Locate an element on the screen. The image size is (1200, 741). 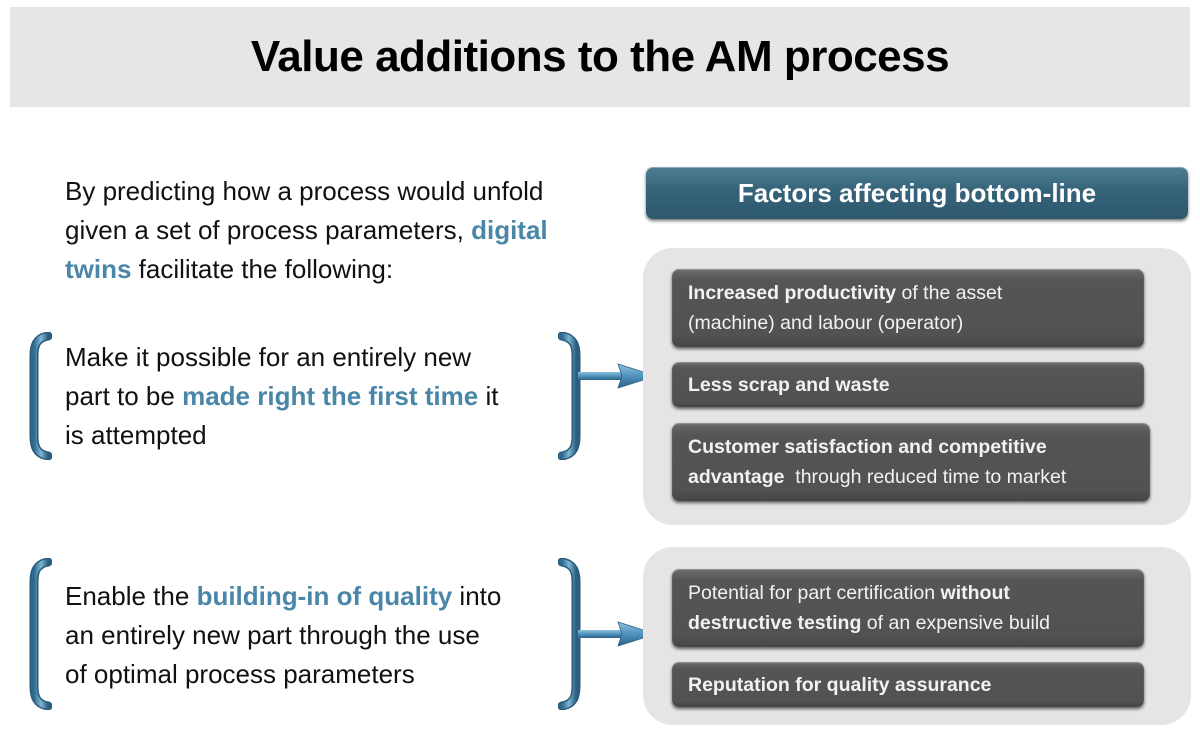
factor-text: of an expensive build is located at coordinates (956, 623).